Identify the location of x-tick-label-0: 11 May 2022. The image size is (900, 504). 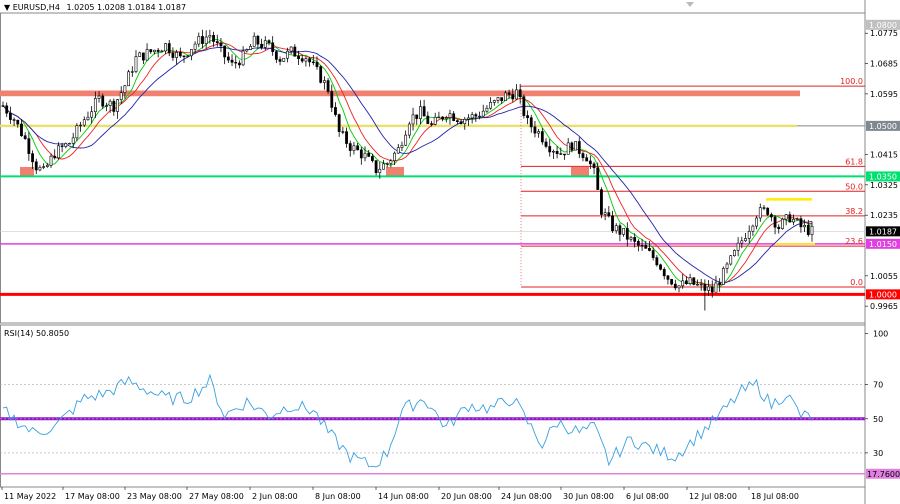
(30, 496).